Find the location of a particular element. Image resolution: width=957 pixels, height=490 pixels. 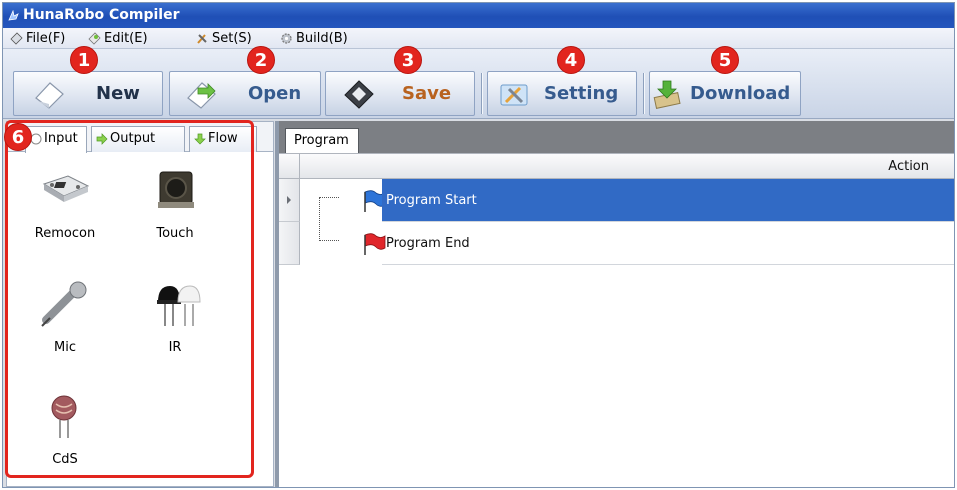

program-node-row: Program End is located at coordinates (627, 243).